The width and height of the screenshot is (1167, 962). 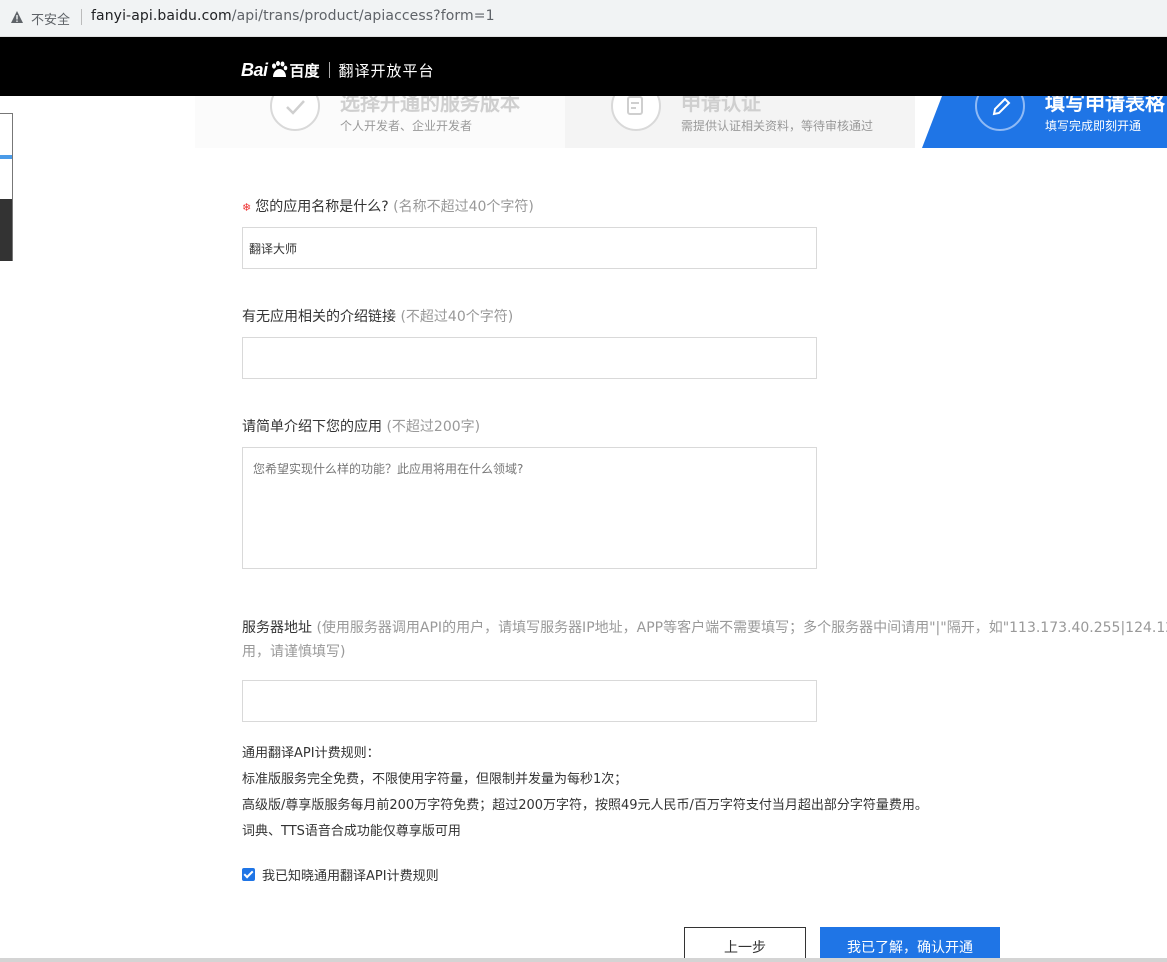 What do you see at coordinates (1093, 126) in the screenshot?
I see `step-3-subtitle: 填写完成即刻开通` at bounding box center [1093, 126].